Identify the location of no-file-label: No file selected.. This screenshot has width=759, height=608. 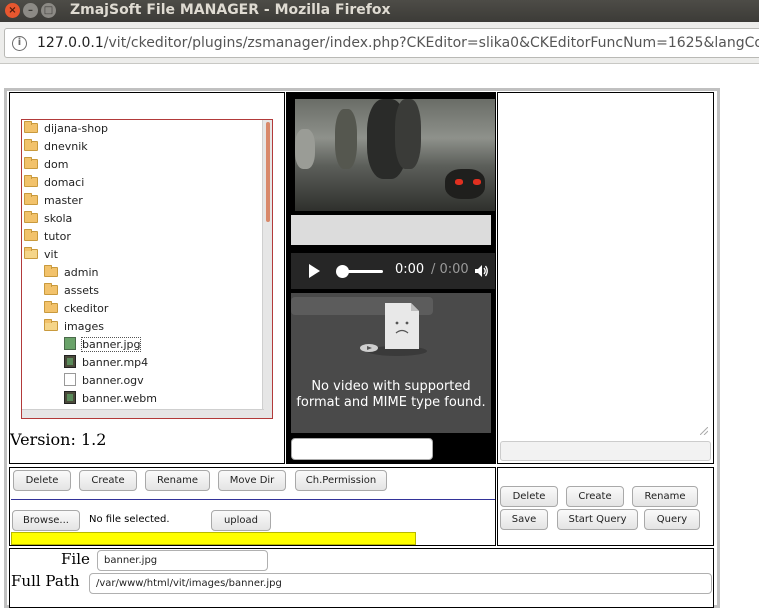
(129, 519).